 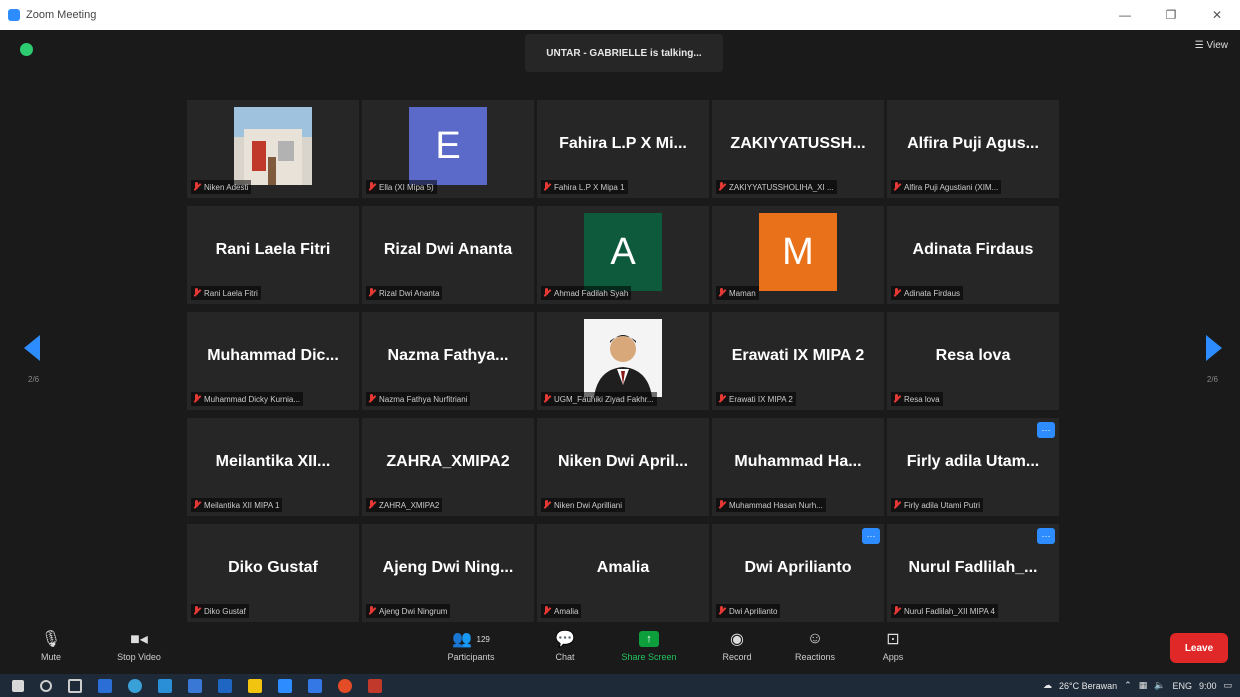 What do you see at coordinates (273, 467) in the screenshot?
I see `participant-tile: Meilantika XII... Meilantika XII MIPA 1` at bounding box center [273, 467].